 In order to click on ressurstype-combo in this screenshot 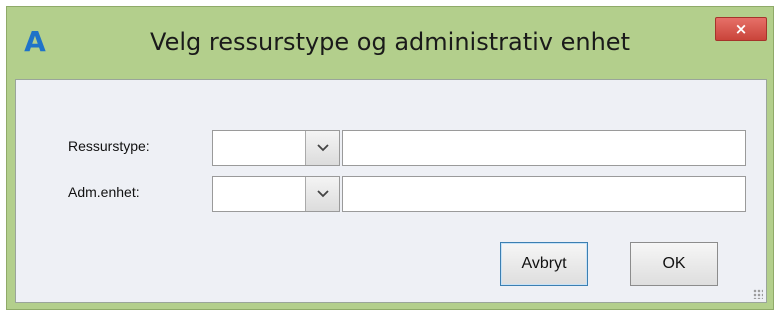, I will do `click(276, 148)`.